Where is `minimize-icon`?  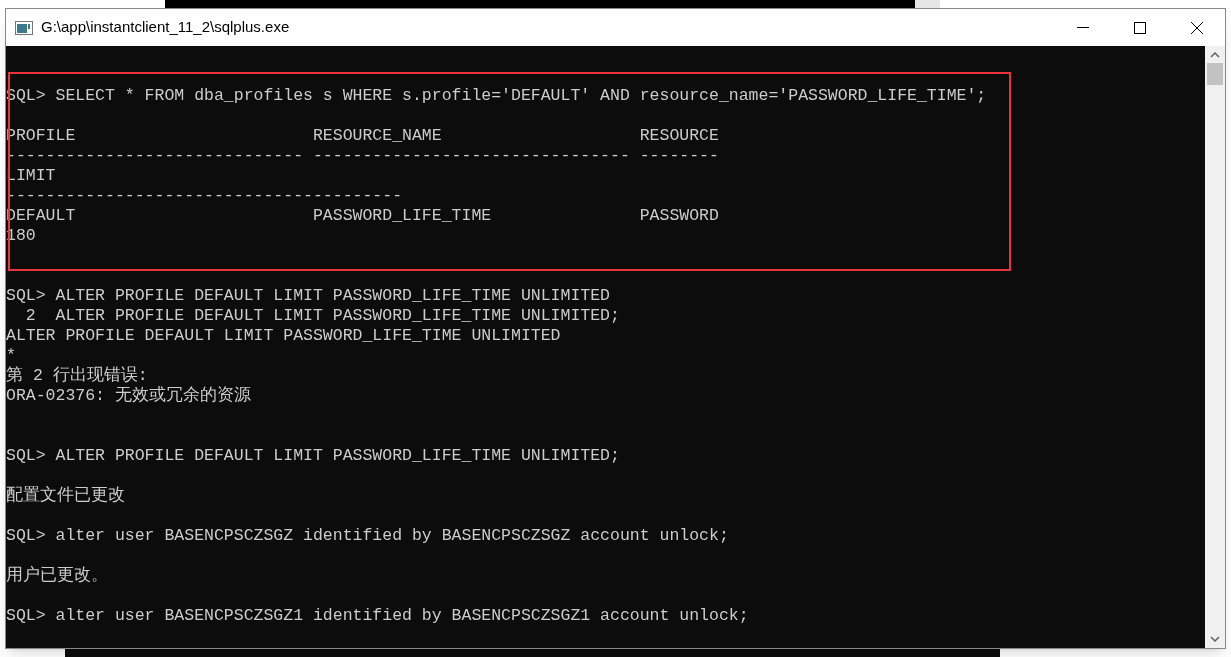 minimize-icon is located at coordinates (1082, 27).